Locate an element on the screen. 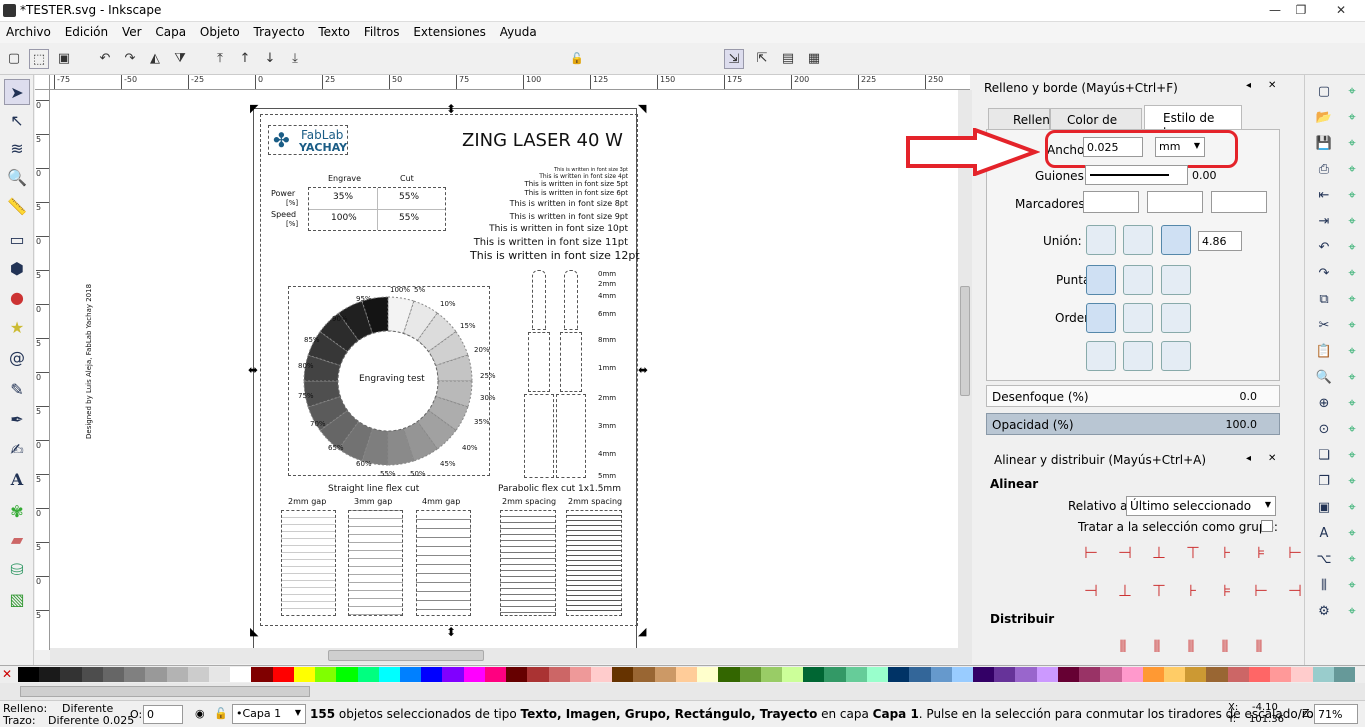  minimize-button: — is located at coordinates (1275, 10).